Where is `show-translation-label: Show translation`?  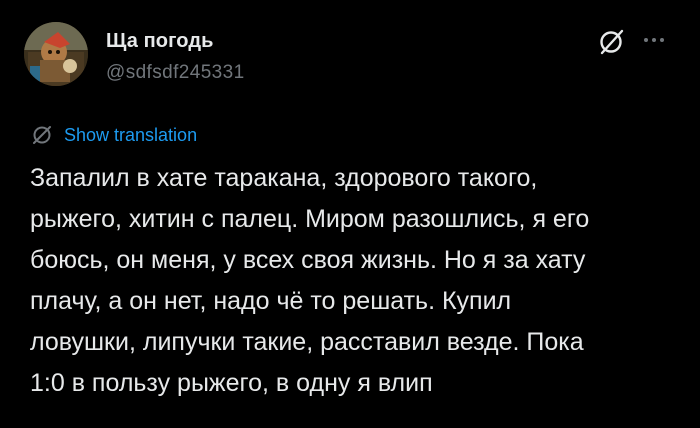
show-translation-label: Show translation is located at coordinates (131, 134).